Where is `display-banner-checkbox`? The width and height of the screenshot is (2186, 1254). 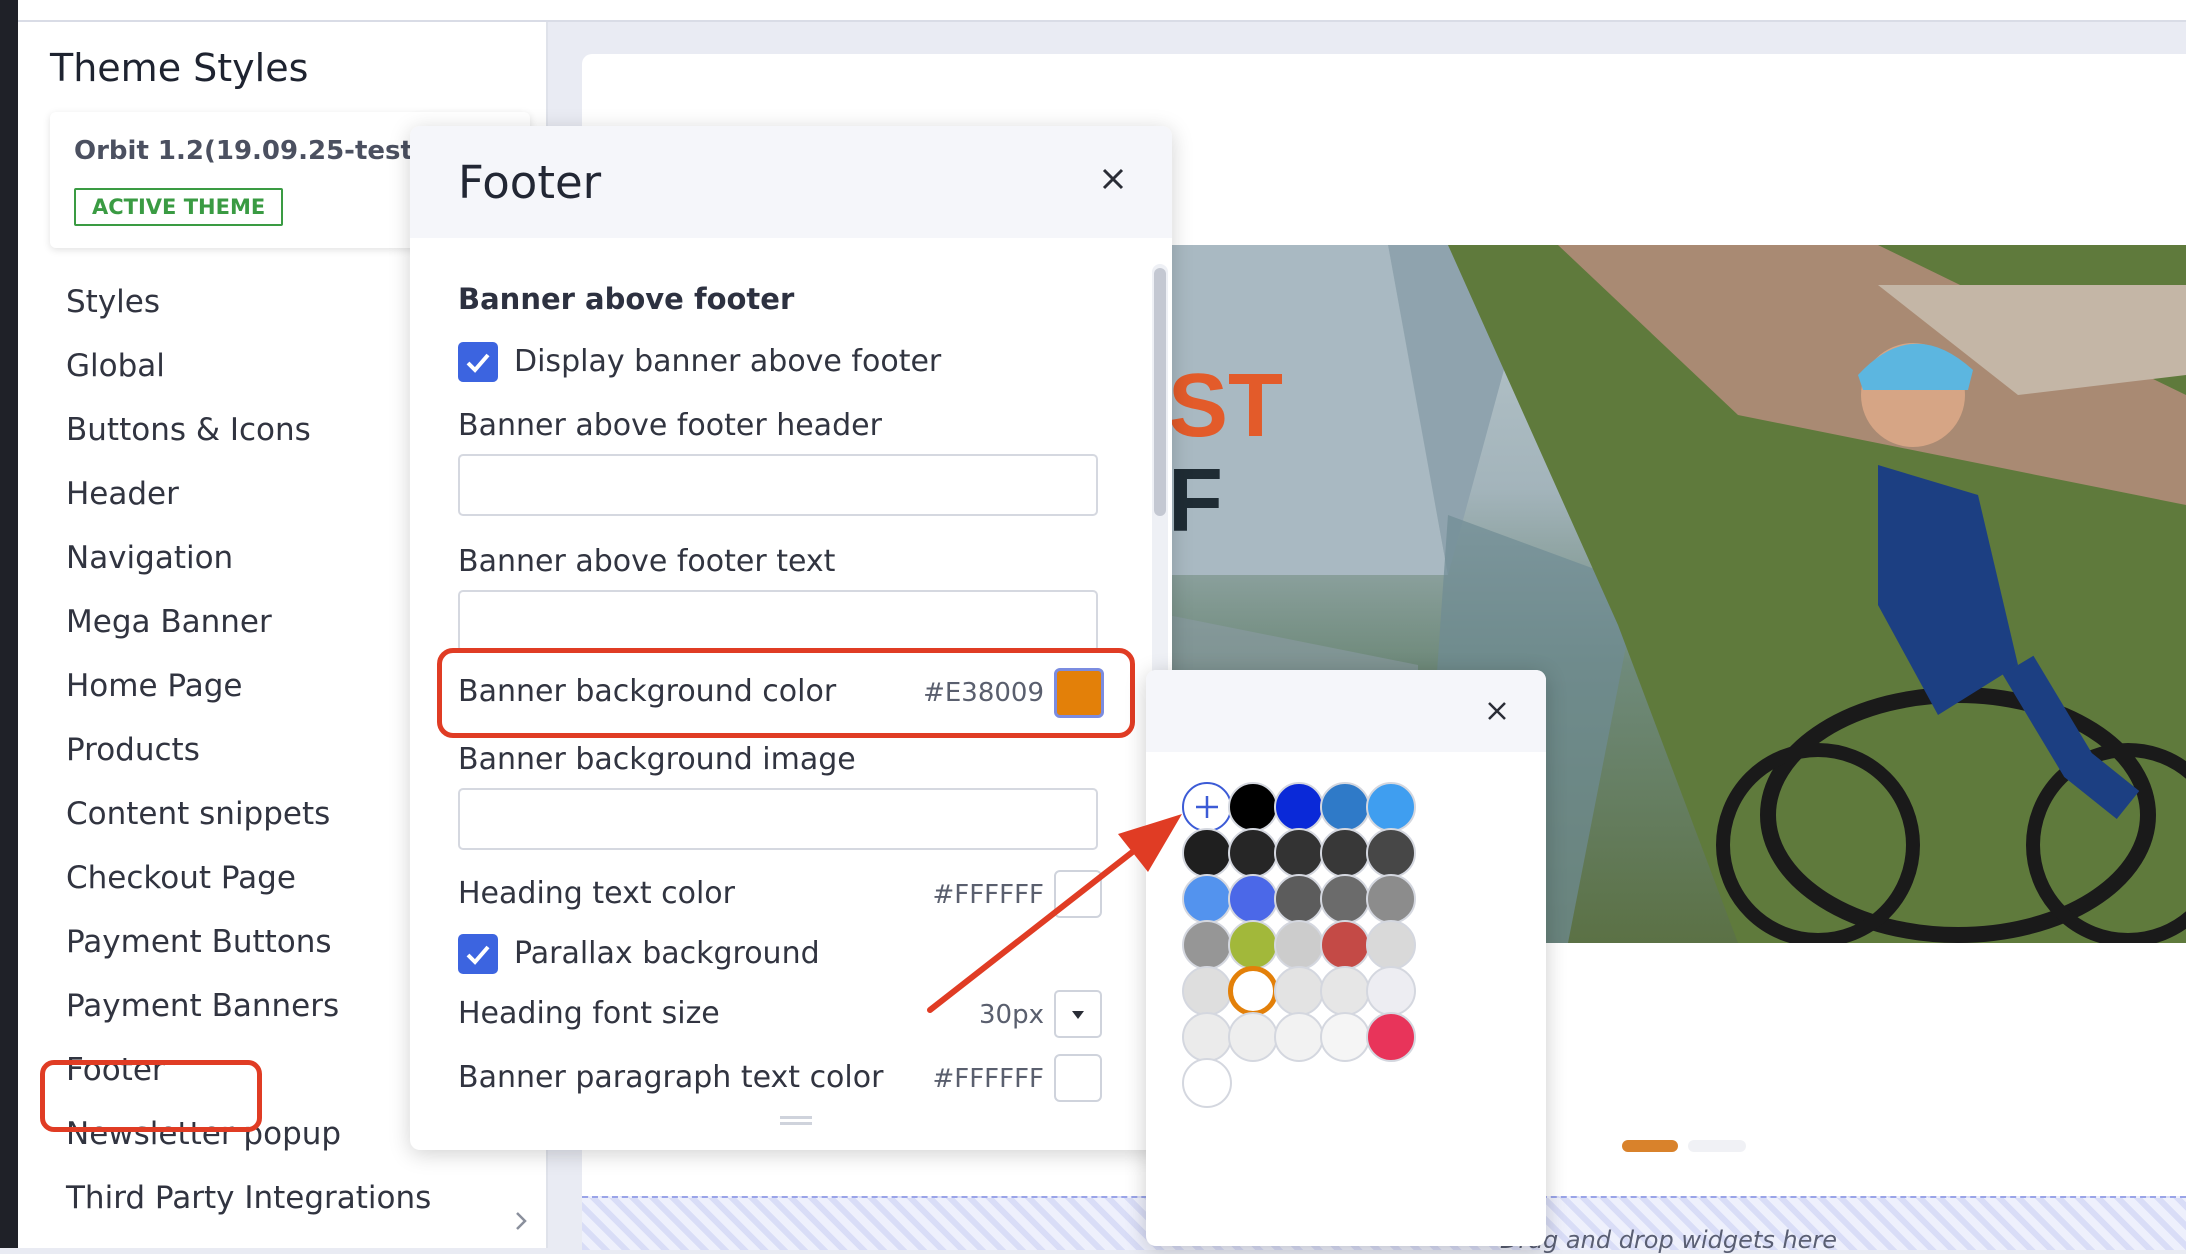
display-banner-checkbox is located at coordinates (478, 362).